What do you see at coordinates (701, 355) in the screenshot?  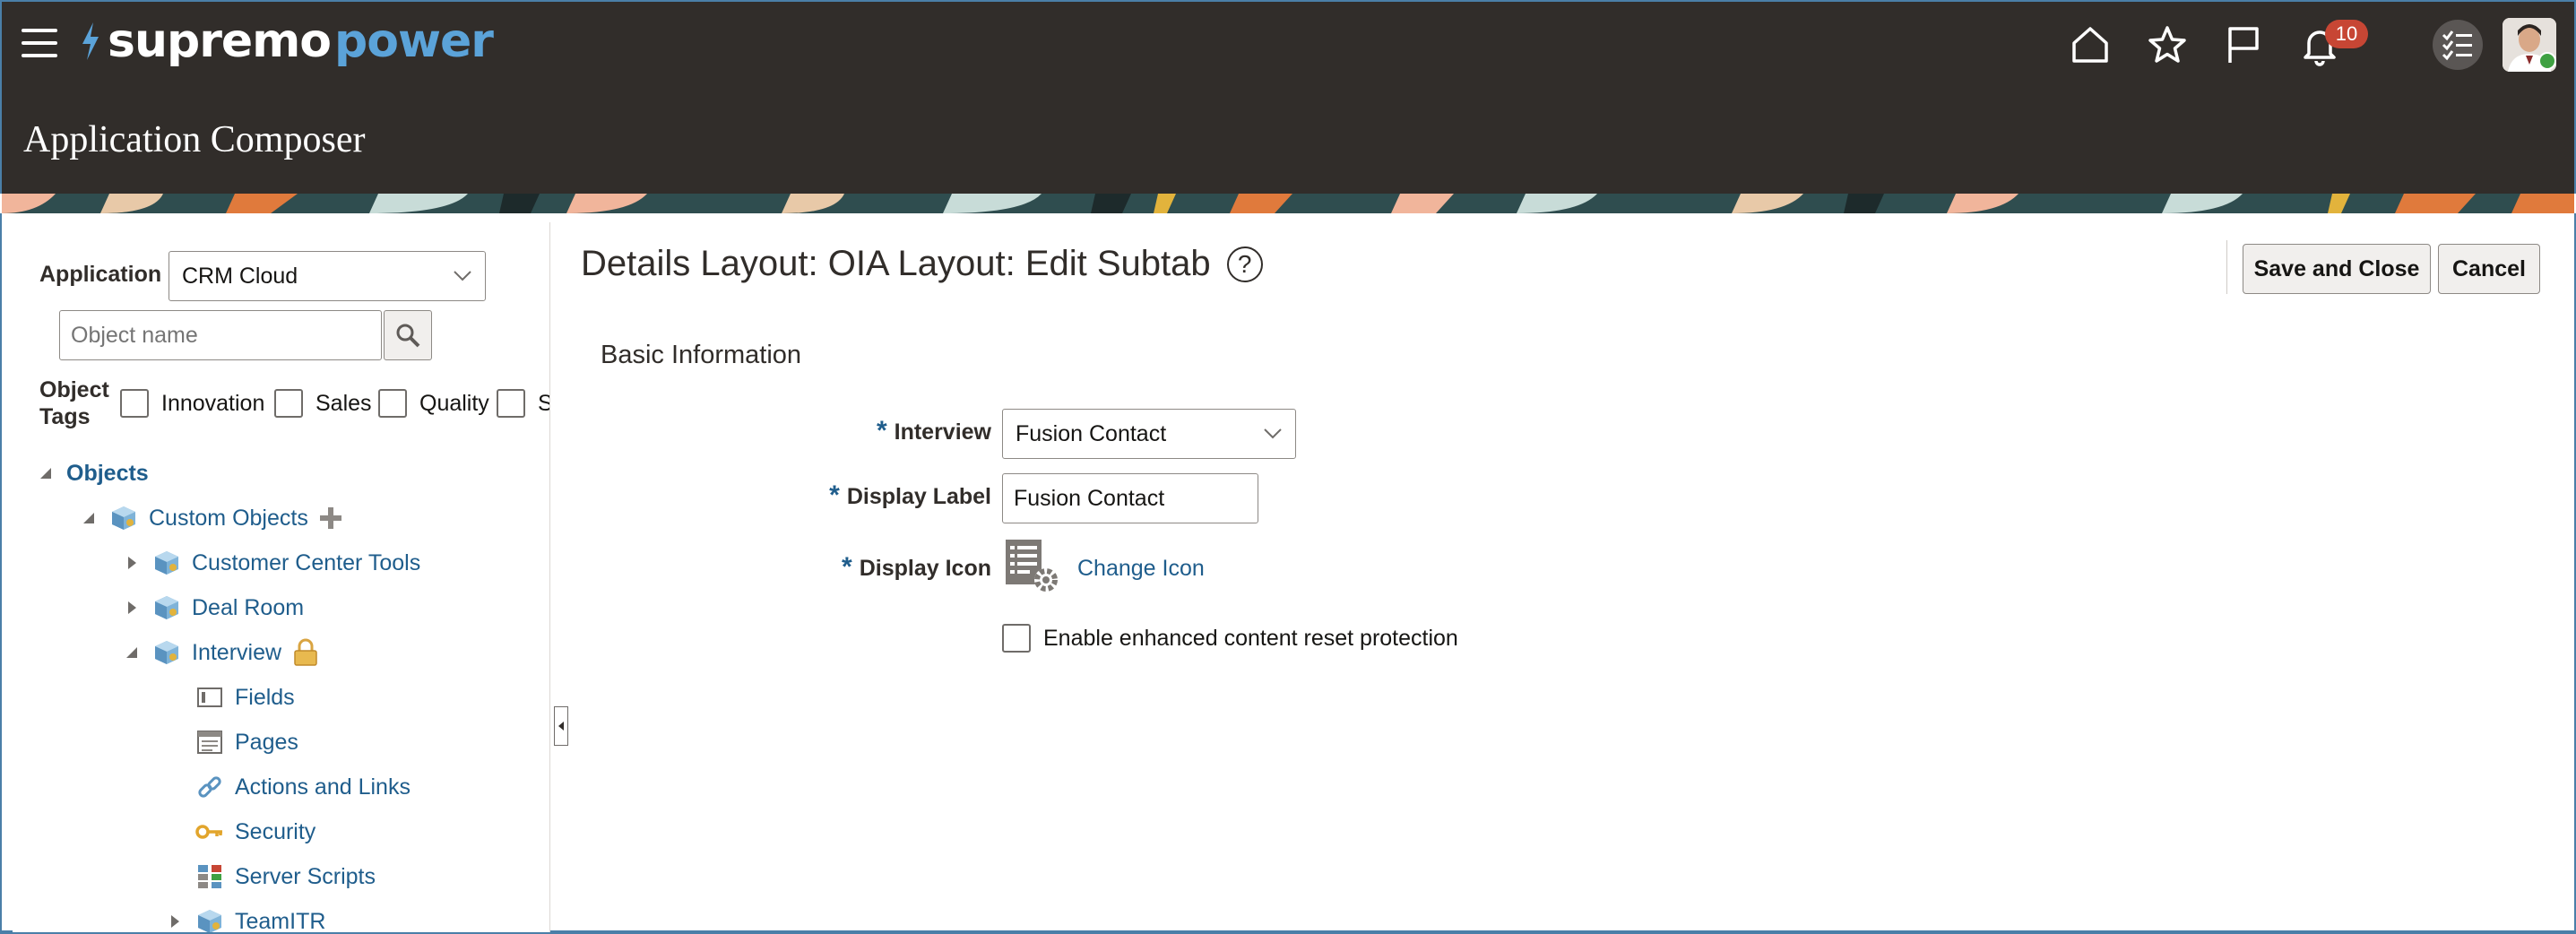 I see `section-title-basic-information: Basic Information` at bounding box center [701, 355].